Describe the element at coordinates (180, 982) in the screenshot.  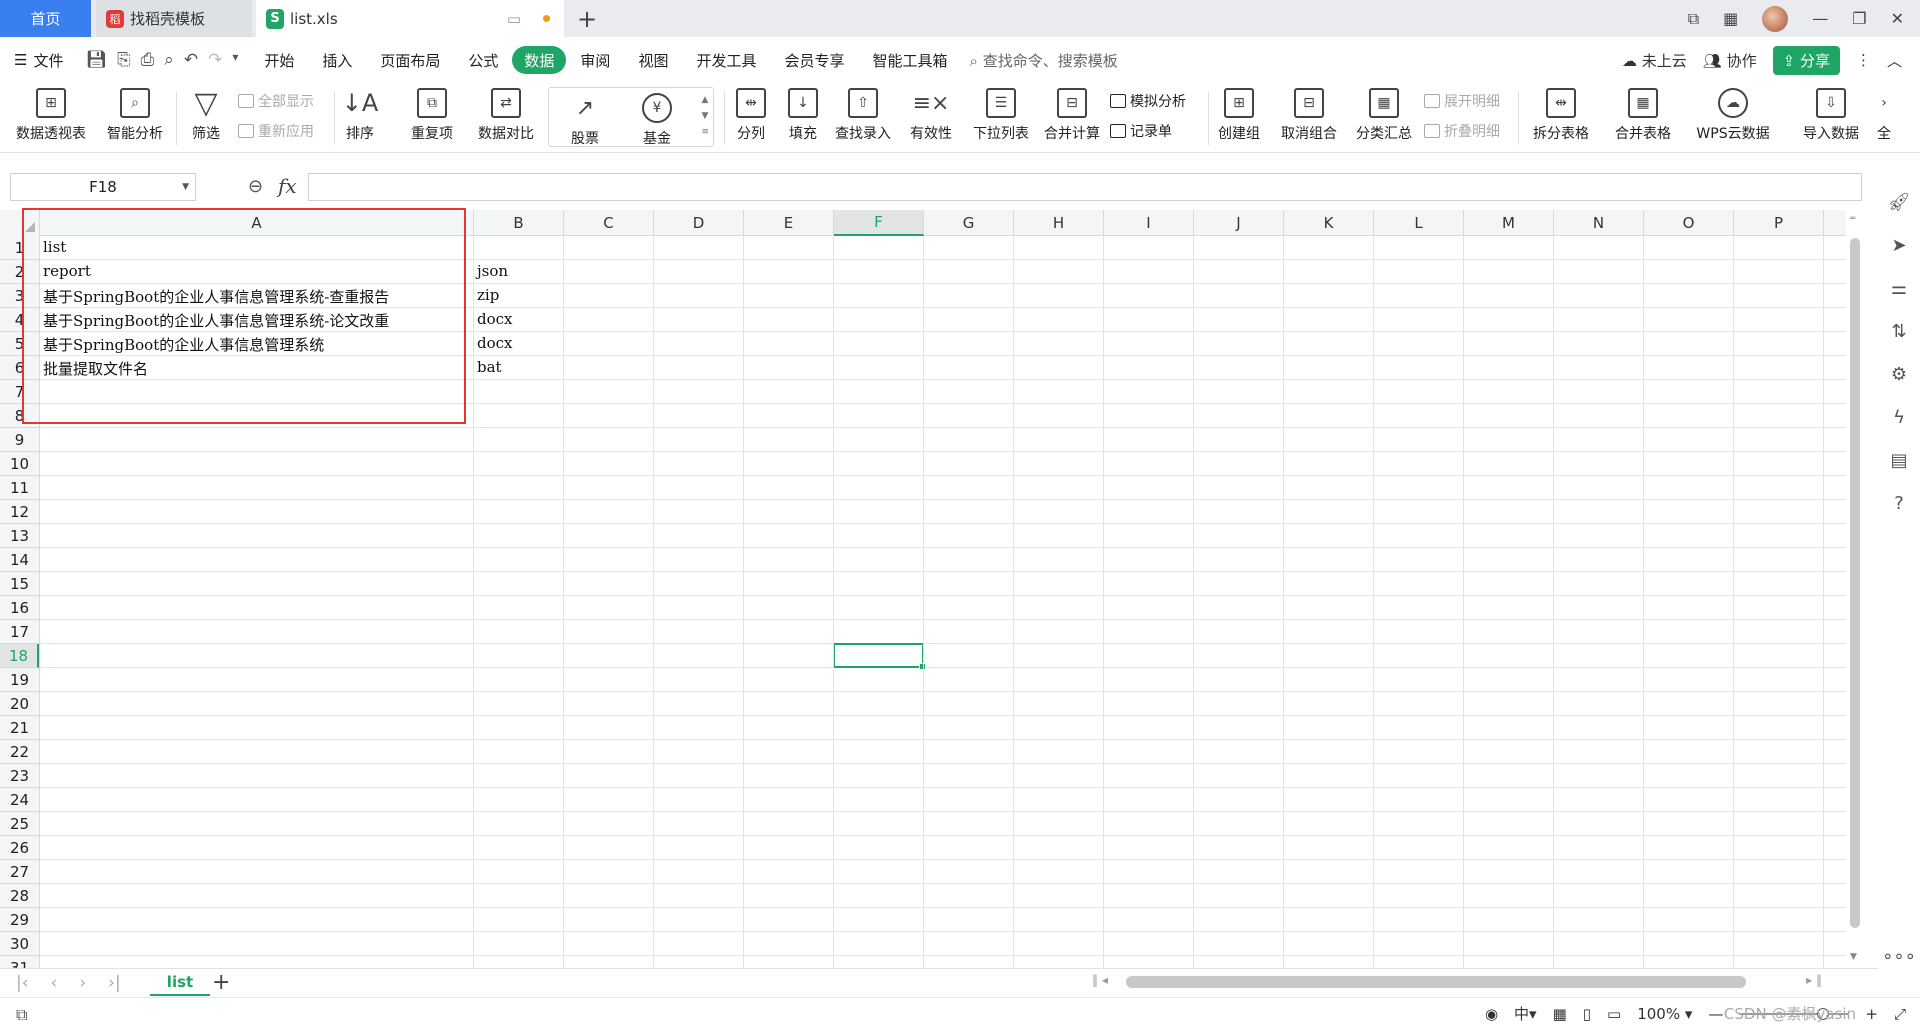
I see `sheet-tab-list: list` at that location.